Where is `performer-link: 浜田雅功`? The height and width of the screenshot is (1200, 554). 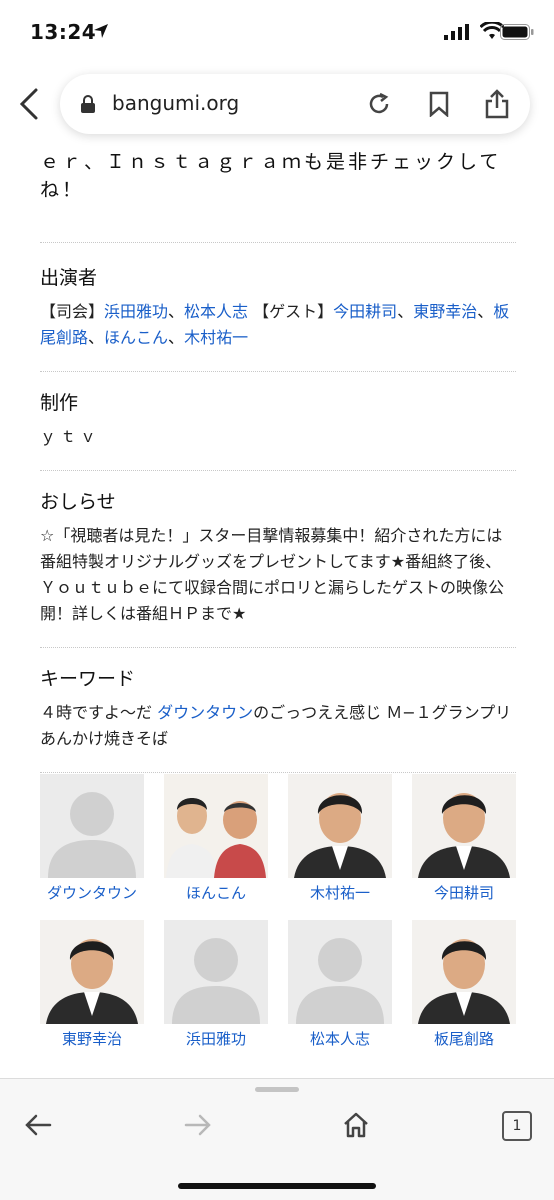 performer-link: 浜田雅功 is located at coordinates (136, 311).